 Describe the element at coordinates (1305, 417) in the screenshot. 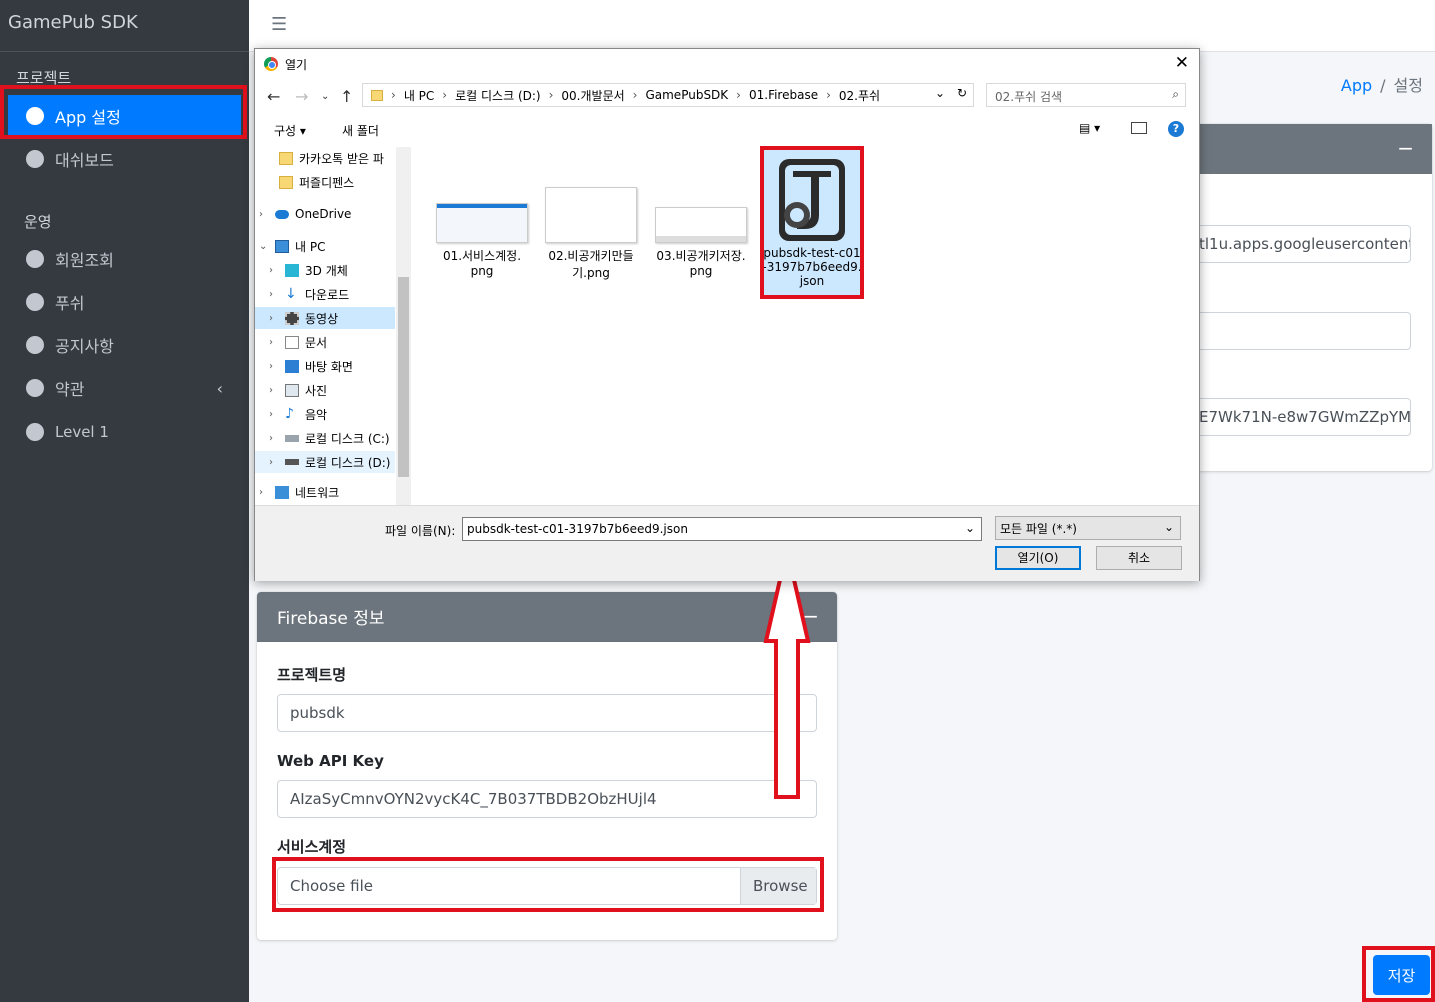

I see `secret-input: E7Wk71N-e8w7GWmZZpYMvQl` at that location.